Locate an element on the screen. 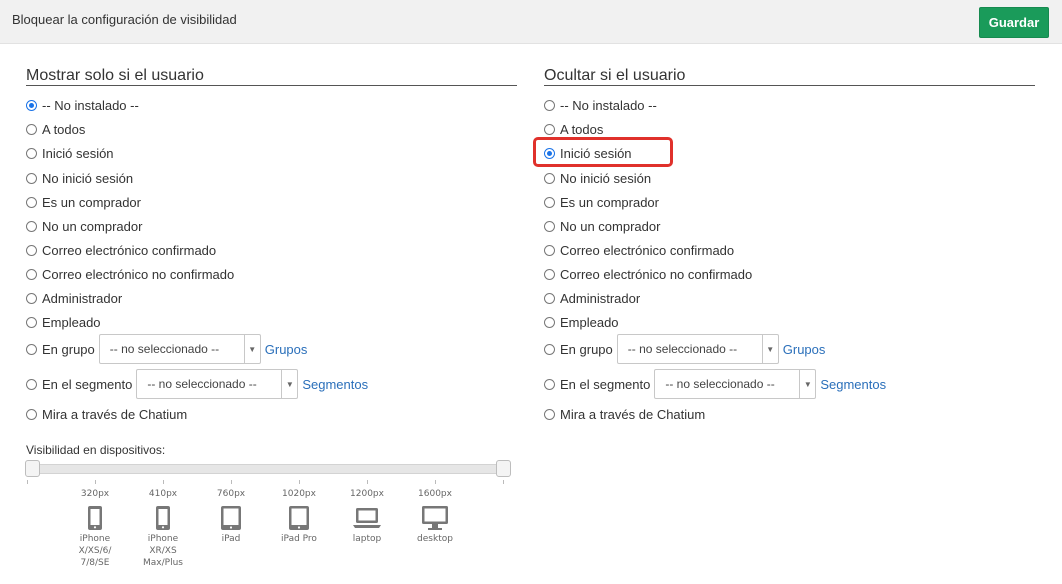 Image resolution: width=1062 pixels, height=584 pixels. device-ipad-pro-1020px: 1020px iPad Pro is located at coordinates (299, 516).